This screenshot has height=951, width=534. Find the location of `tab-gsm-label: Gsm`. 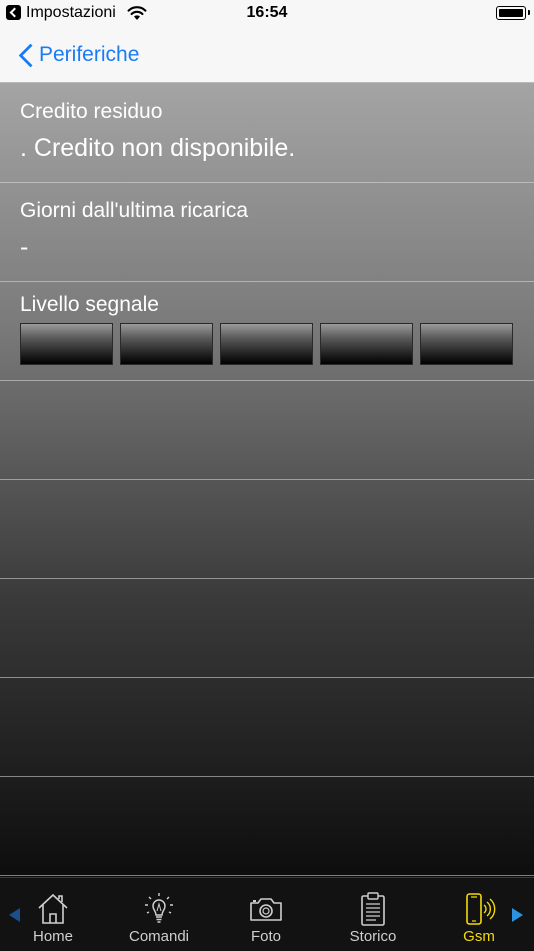

tab-gsm-label: Gsm is located at coordinates (479, 936).